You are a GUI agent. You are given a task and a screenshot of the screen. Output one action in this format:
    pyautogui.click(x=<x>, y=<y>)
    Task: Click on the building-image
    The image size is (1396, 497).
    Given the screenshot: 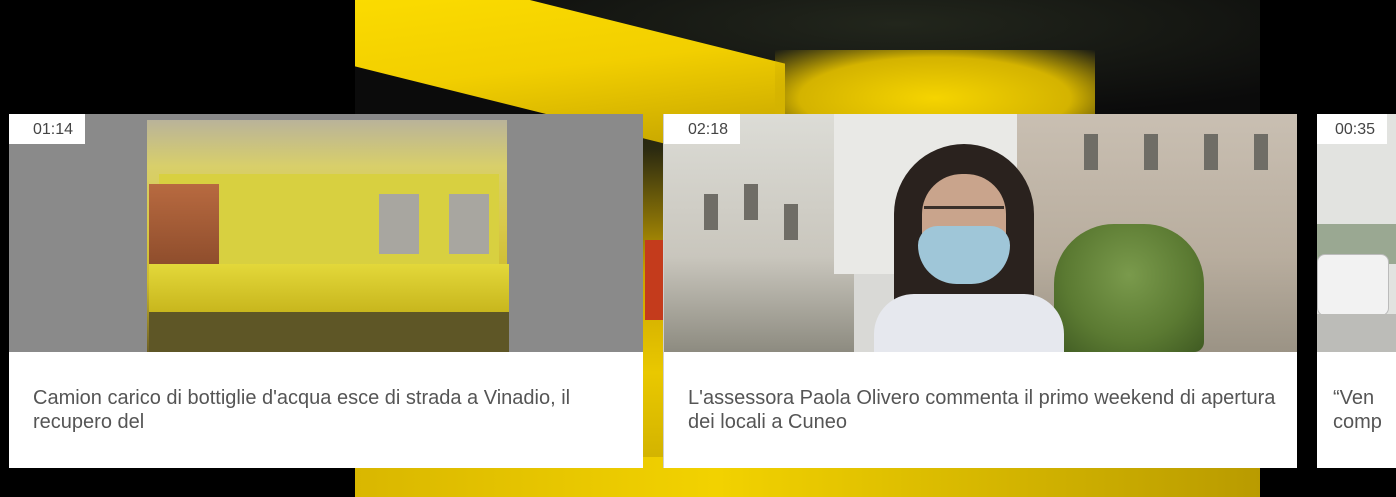 What is the action you would take?
    pyautogui.click(x=759, y=233)
    